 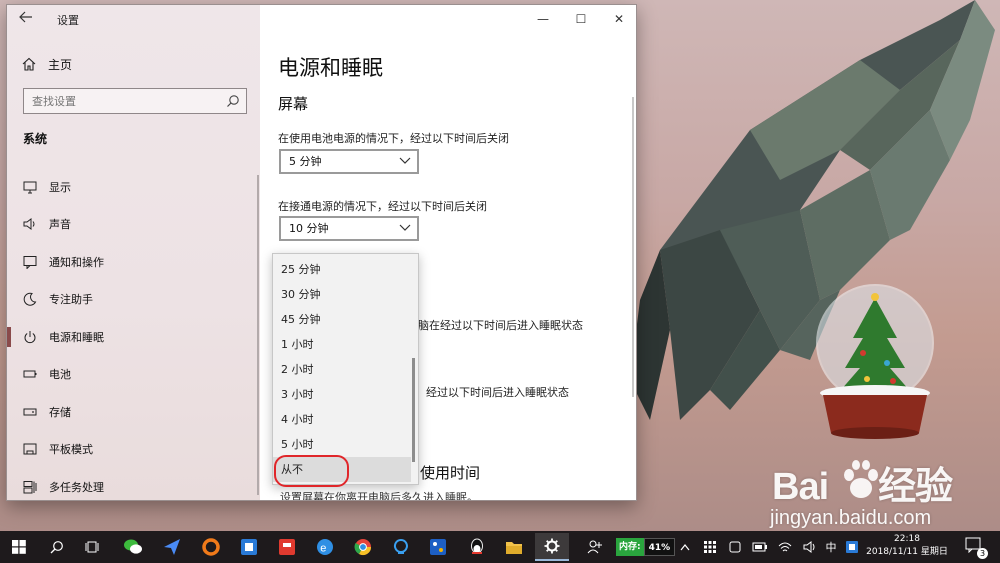 What do you see at coordinates (76, 337) in the screenshot?
I see `sidebar-item-label: 电源和睡眠` at bounding box center [76, 337].